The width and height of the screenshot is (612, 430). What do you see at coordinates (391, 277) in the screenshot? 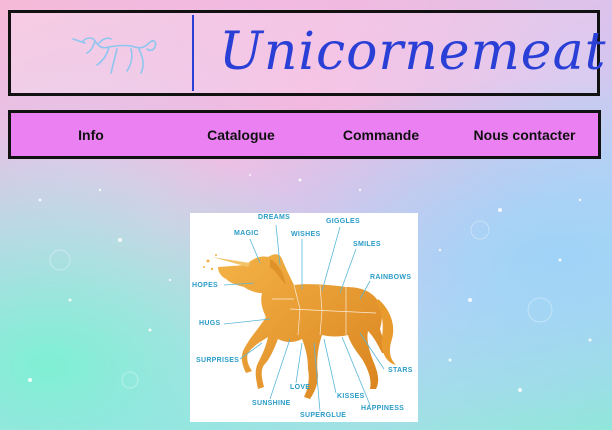
I see `label-rainbows: RAINBOWS` at bounding box center [391, 277].